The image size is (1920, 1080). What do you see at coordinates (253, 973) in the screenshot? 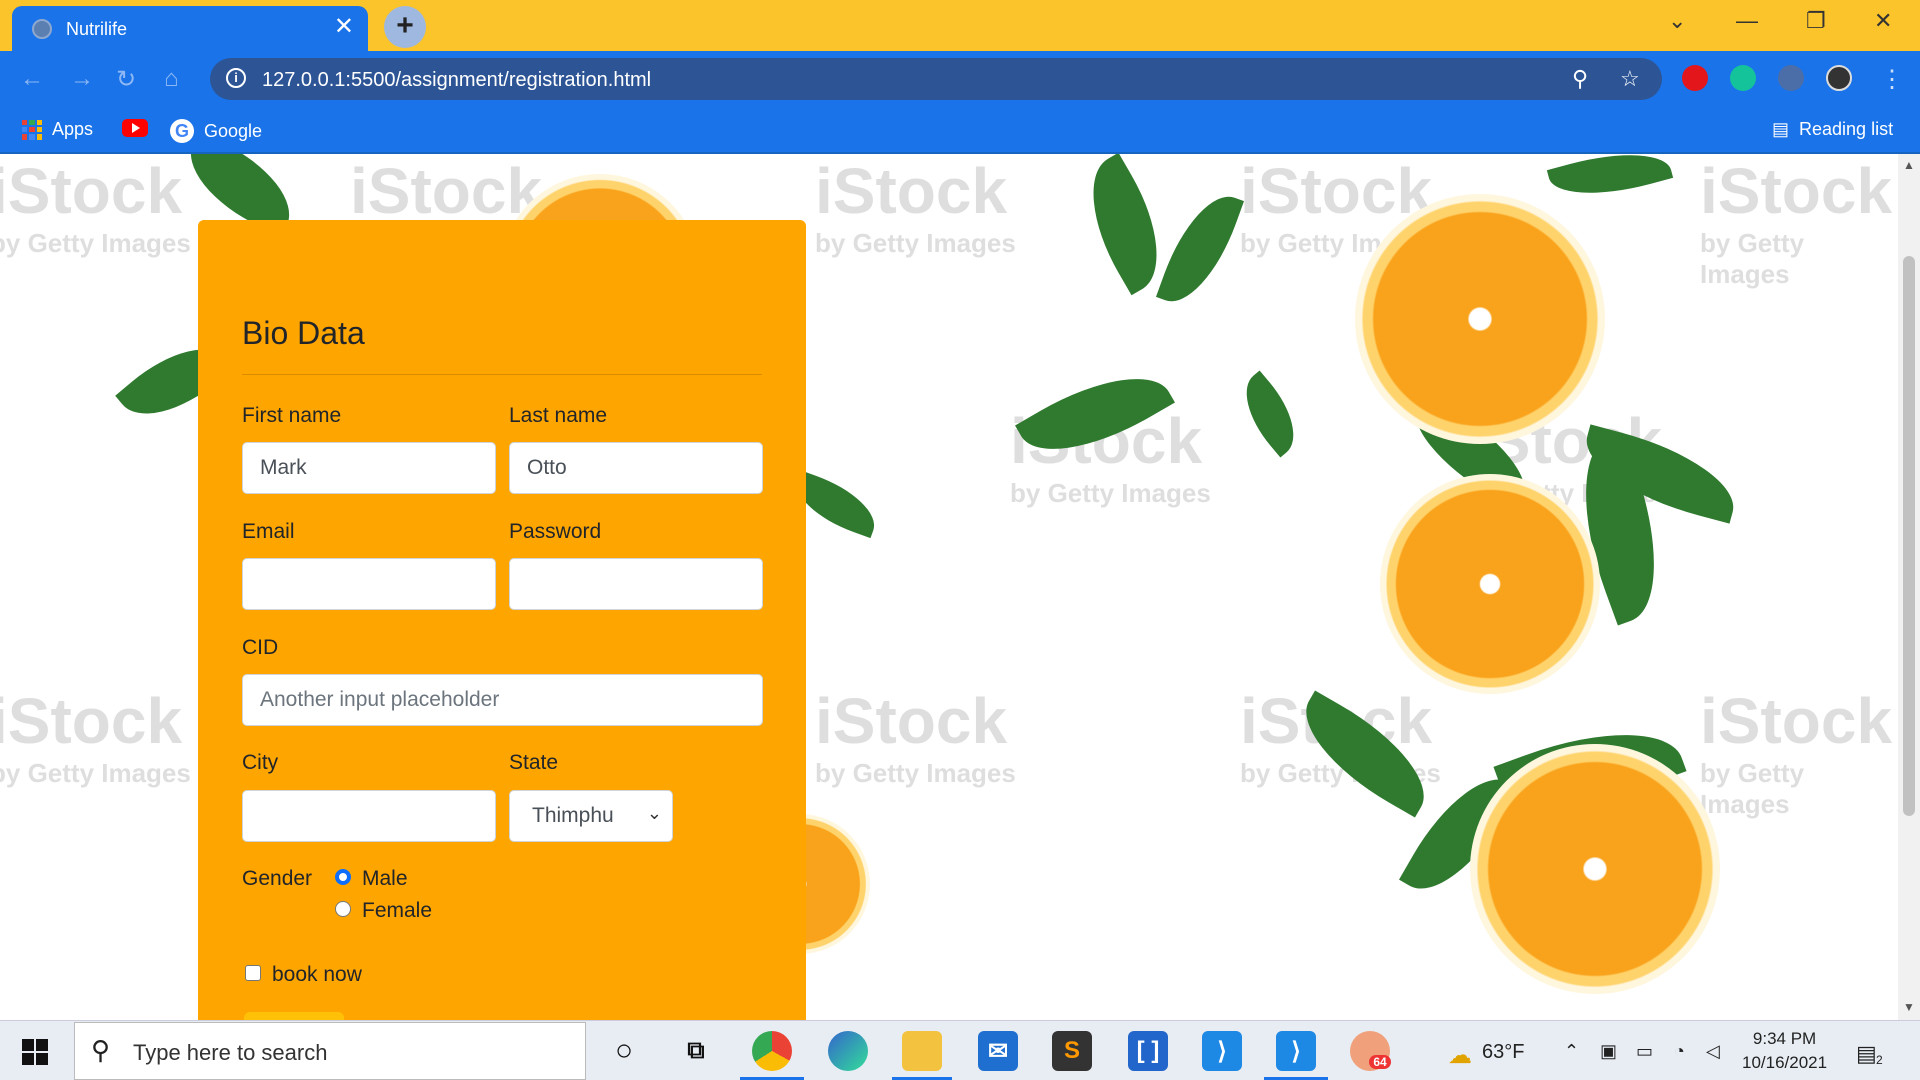
I see `book-now-checkbox` at bounding box center [253, 973].